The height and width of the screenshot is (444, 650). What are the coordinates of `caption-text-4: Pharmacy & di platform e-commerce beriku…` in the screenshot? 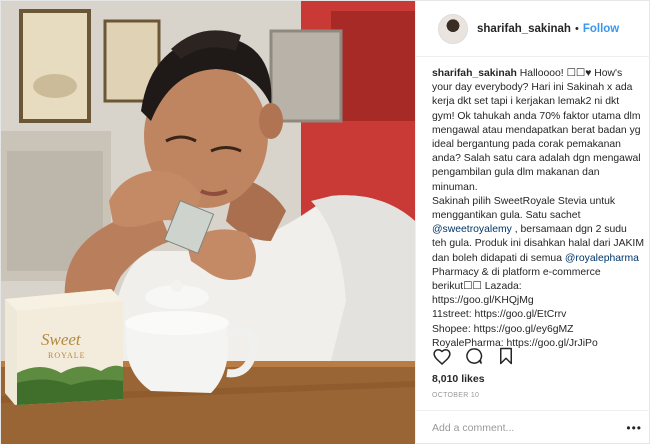 It's located at (516, 279).